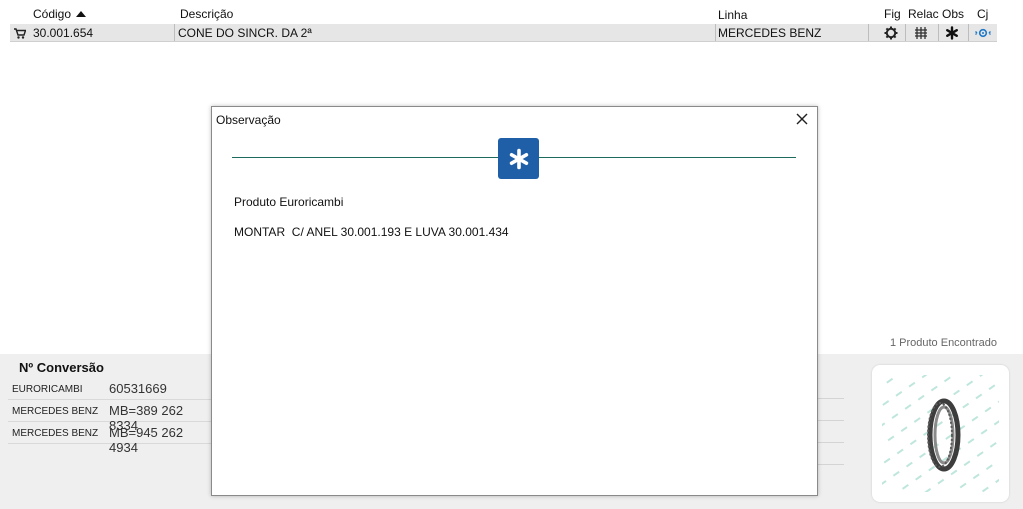 The width and height of the screenshot is (1023, 509). I want to click on list-item: MERCEDES BENZ MB=945 262 4934, so click(111, 438).